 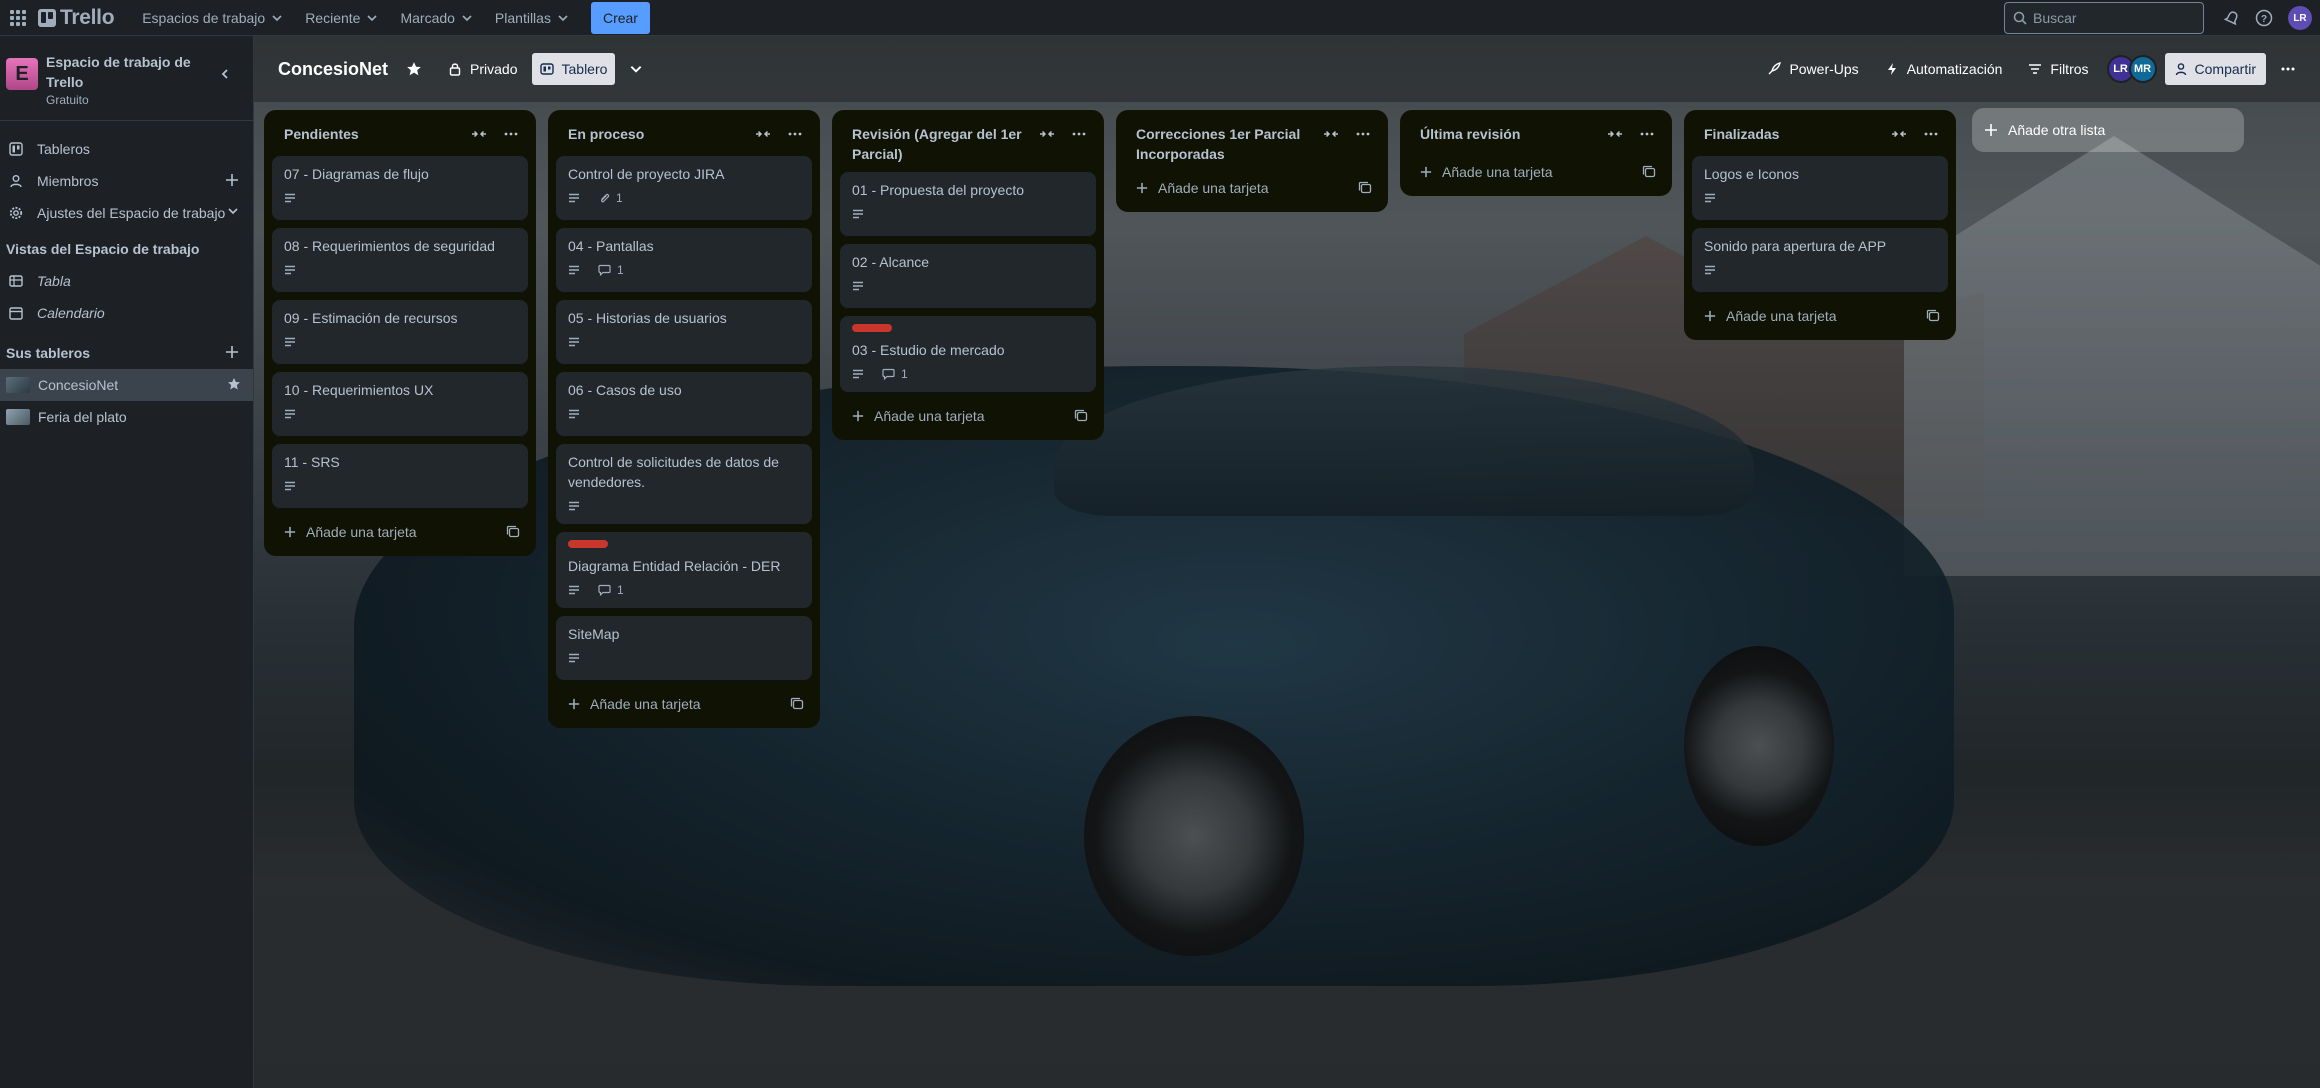 I want to click on automation-button: Automatización, so click(x=1944, y=69).